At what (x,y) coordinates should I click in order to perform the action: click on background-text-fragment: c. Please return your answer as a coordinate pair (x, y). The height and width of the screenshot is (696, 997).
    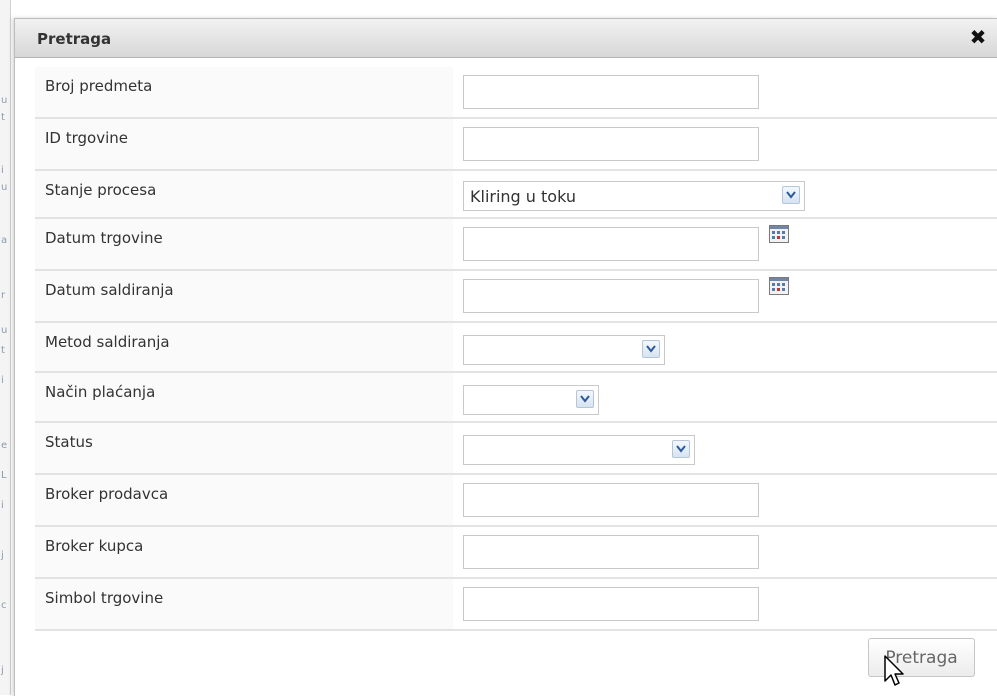
    Looking at the image, I should click on (4, 605).